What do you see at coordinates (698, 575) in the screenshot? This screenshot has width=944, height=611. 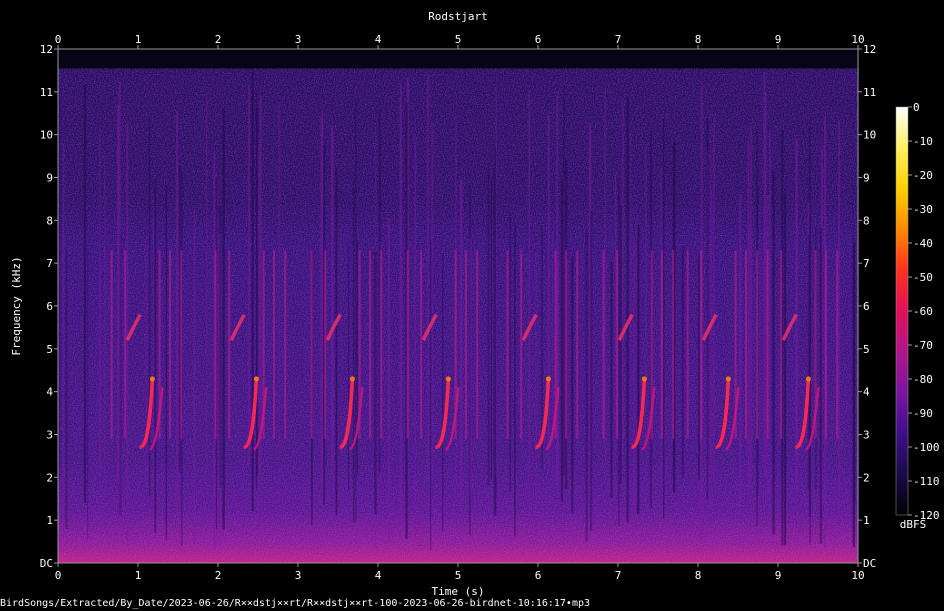 I see `x-tick-label-bottom: 8` at bounding box center [698, 575].